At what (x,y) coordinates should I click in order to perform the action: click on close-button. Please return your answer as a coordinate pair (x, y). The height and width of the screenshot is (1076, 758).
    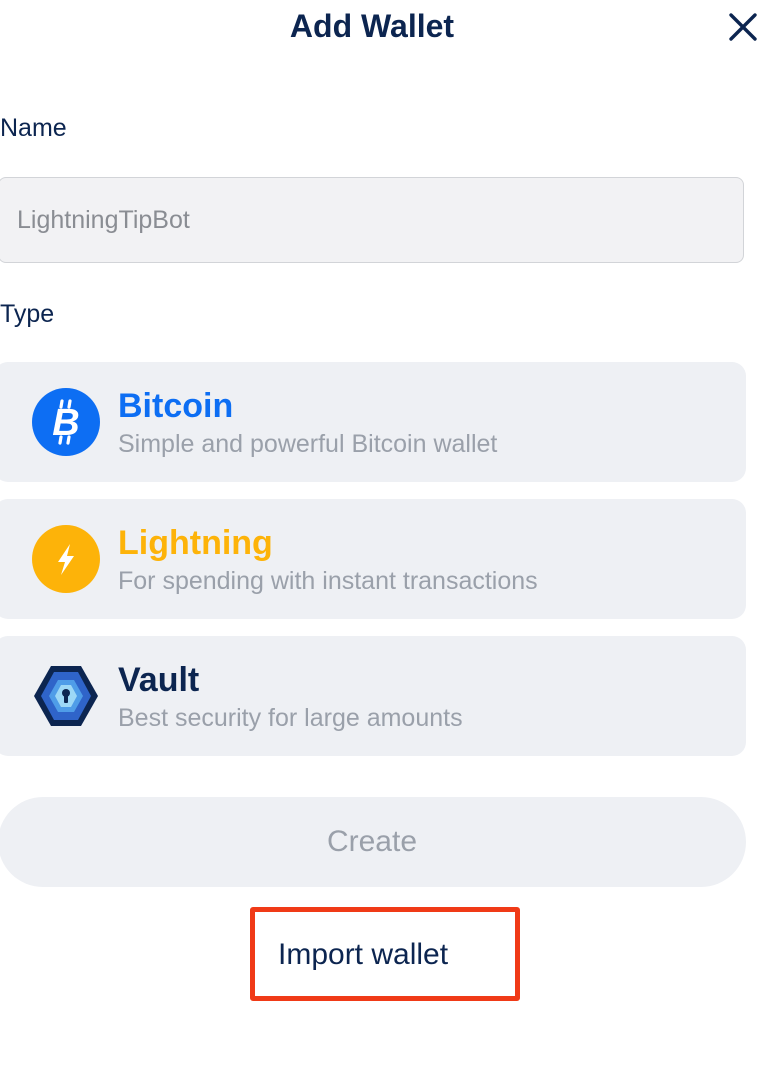
    Looking at the image, I should click on (741, 27).